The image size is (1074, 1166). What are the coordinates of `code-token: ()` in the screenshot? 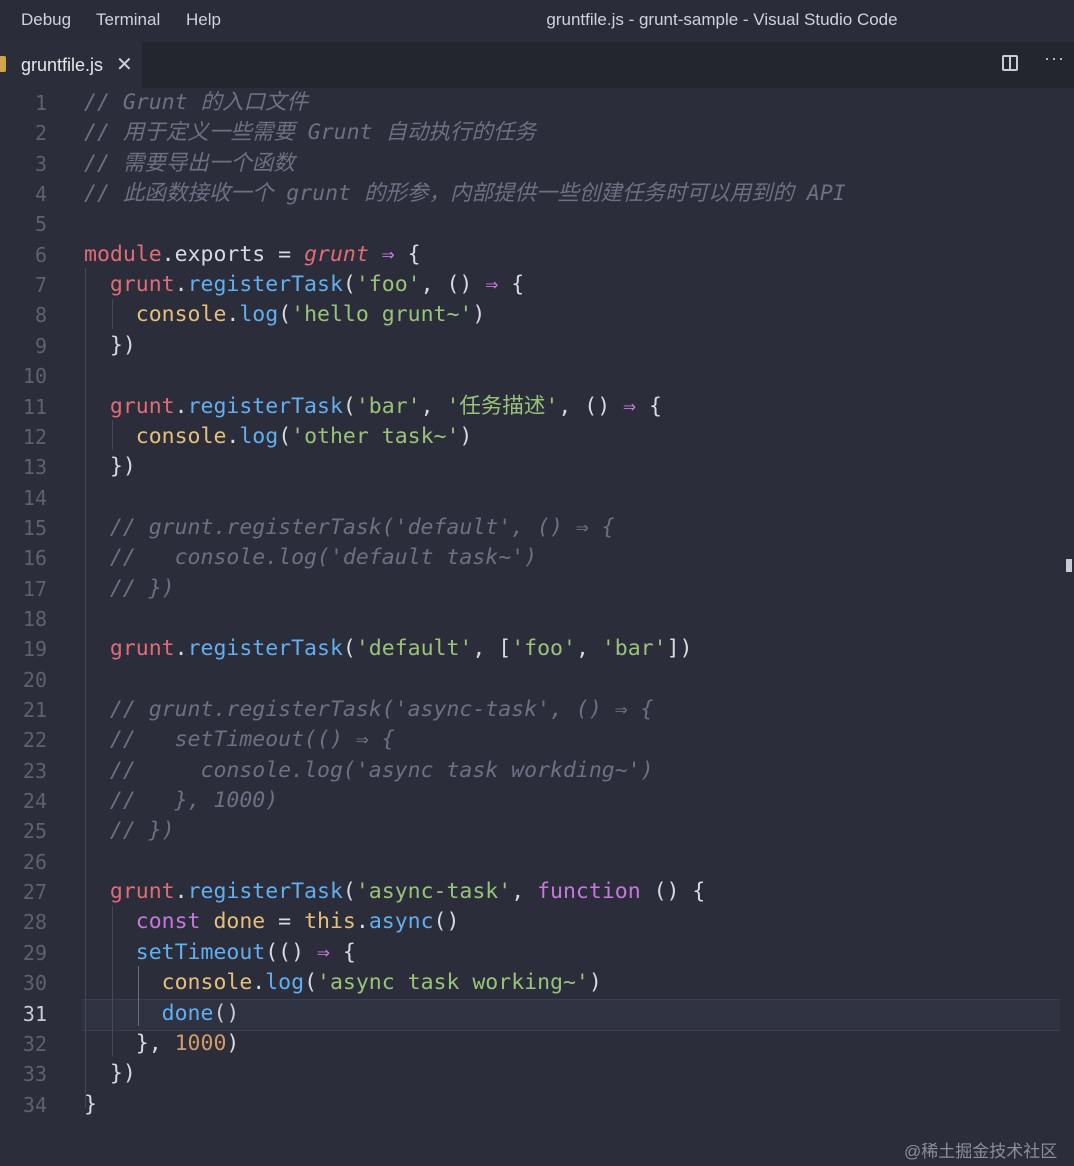 It's located at (226, 1013).